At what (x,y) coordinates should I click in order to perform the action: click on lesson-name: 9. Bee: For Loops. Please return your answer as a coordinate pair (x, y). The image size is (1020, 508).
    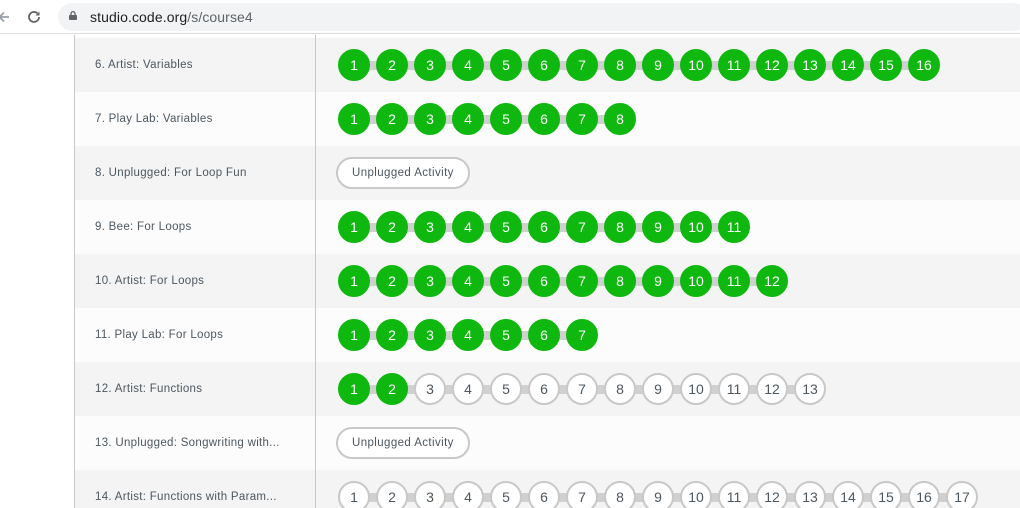
    Looking at the image, I should click on (202, 227).